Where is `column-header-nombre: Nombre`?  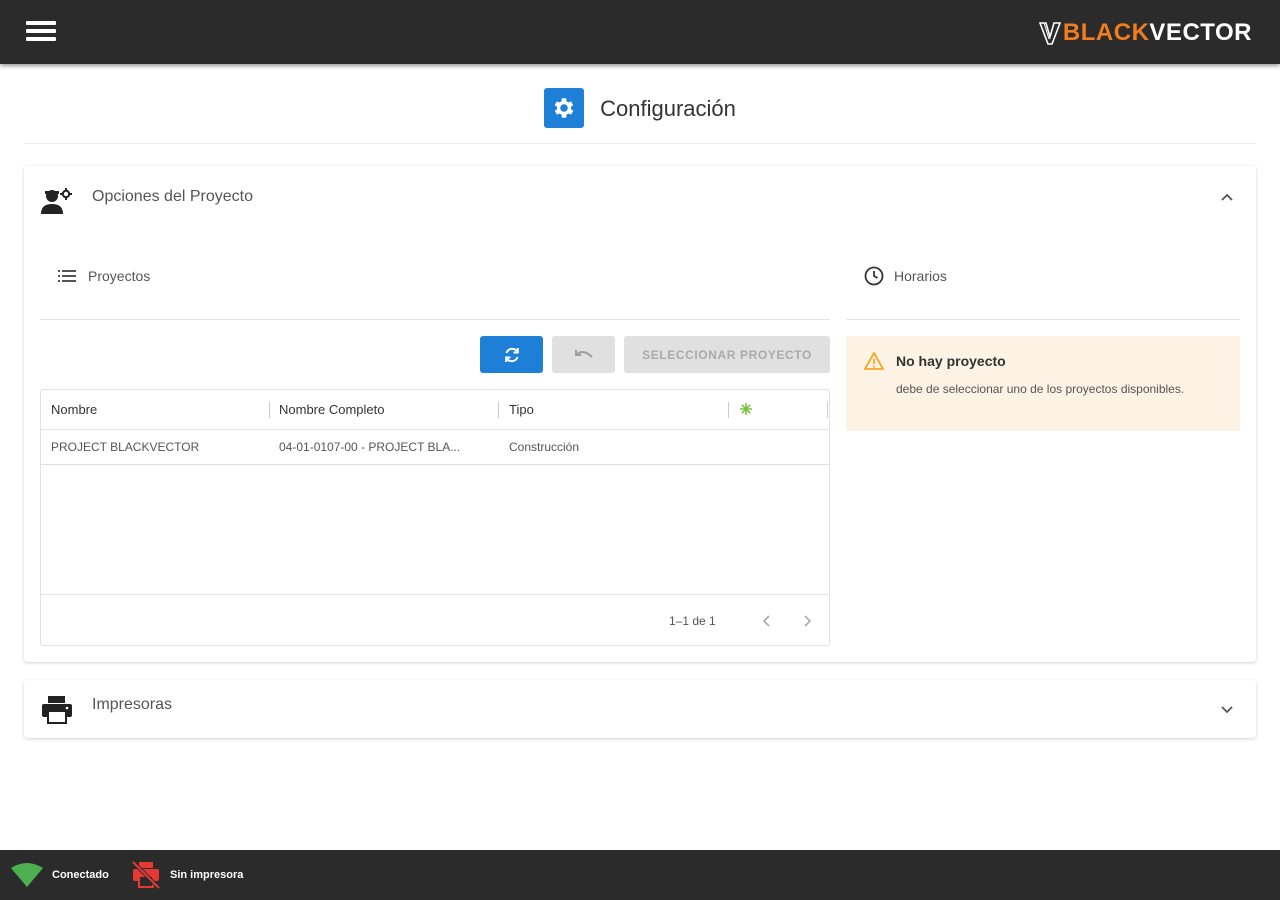 column-header-nombre: Nombre is located at coordinates (74, 409).